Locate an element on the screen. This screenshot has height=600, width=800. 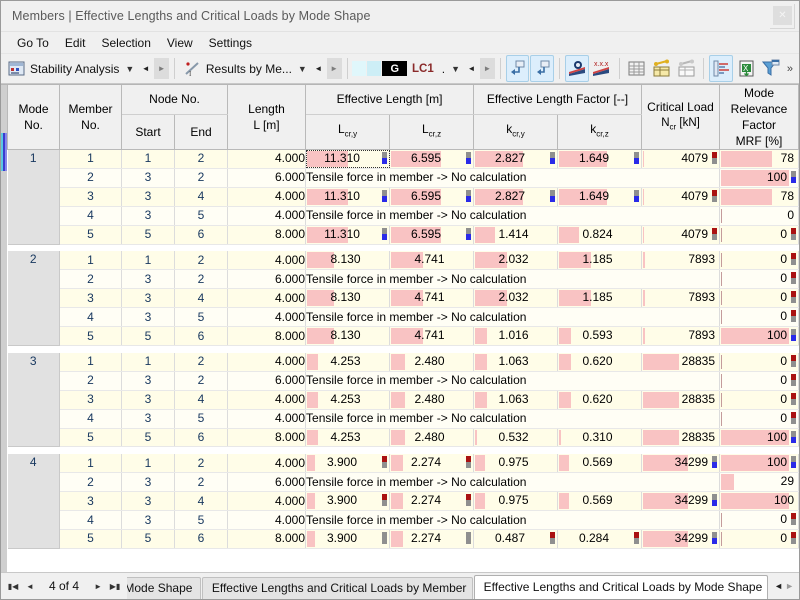
kcr-y-cell: 1.414 is located at coordinates (516, 235).